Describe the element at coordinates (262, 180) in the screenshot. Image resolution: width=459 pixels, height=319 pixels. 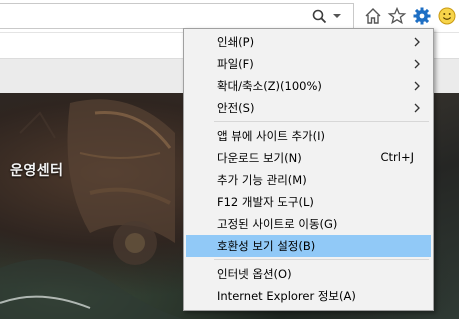
I see `menu-item-label: 추가 기능 관리(M)` at that location.